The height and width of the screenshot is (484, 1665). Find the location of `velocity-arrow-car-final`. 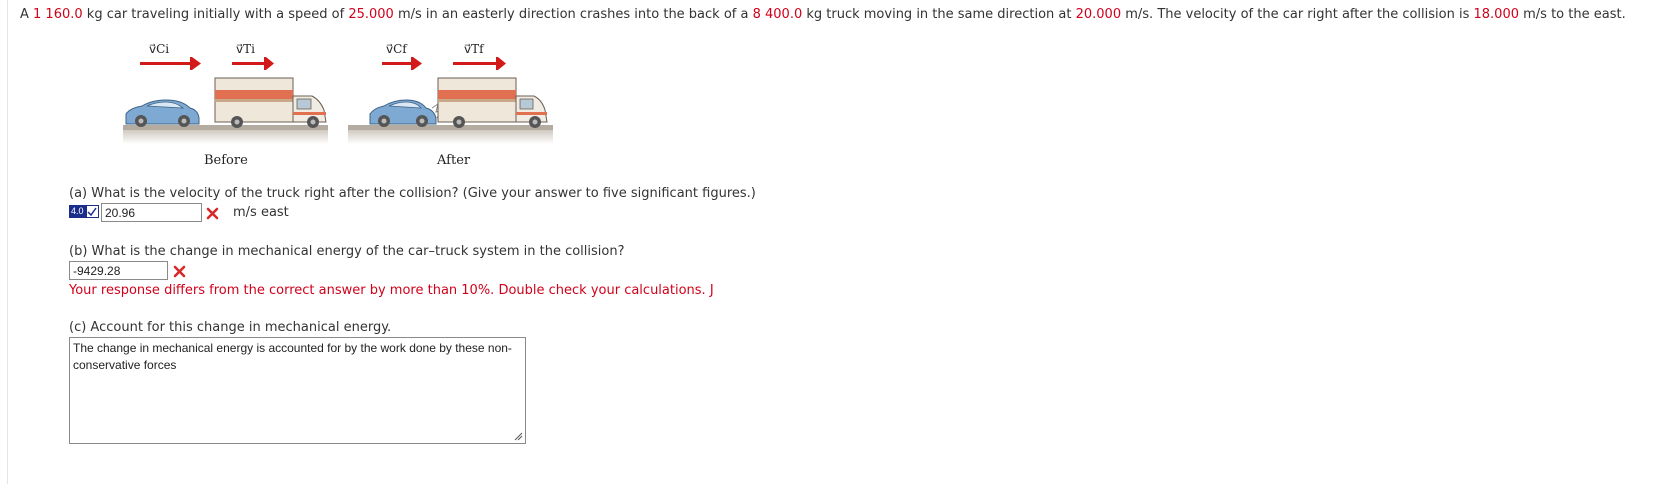

velocity-arrow-car-final is located at coordinates (402, 63).